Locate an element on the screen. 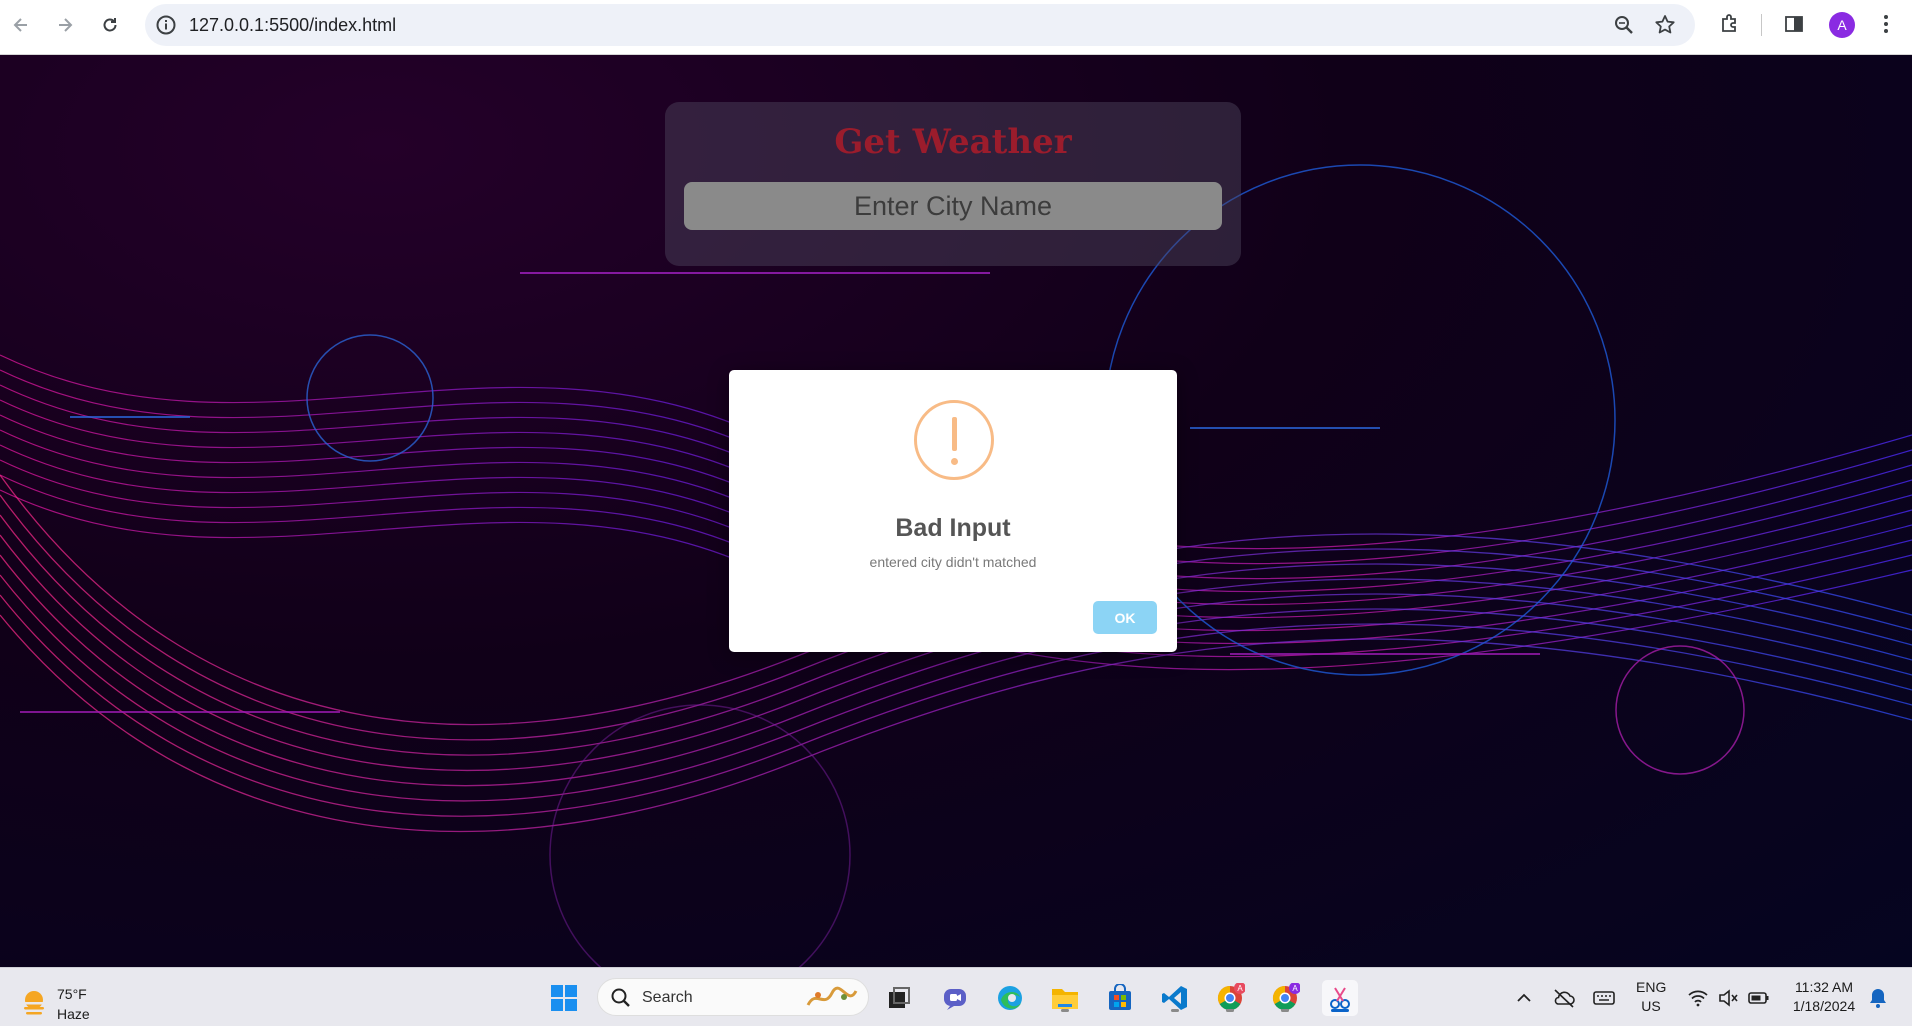 This screenshot has width=1912, height=1026. search-icon is located at coordinates (621, 1000).